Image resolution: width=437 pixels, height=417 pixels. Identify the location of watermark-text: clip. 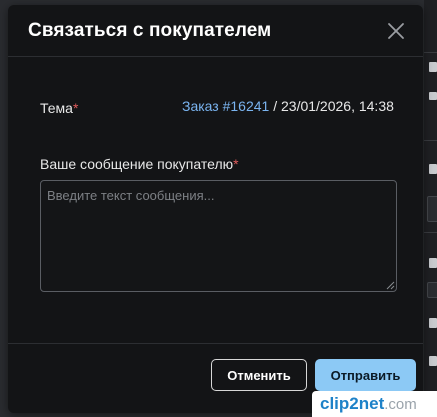
(335, 403).